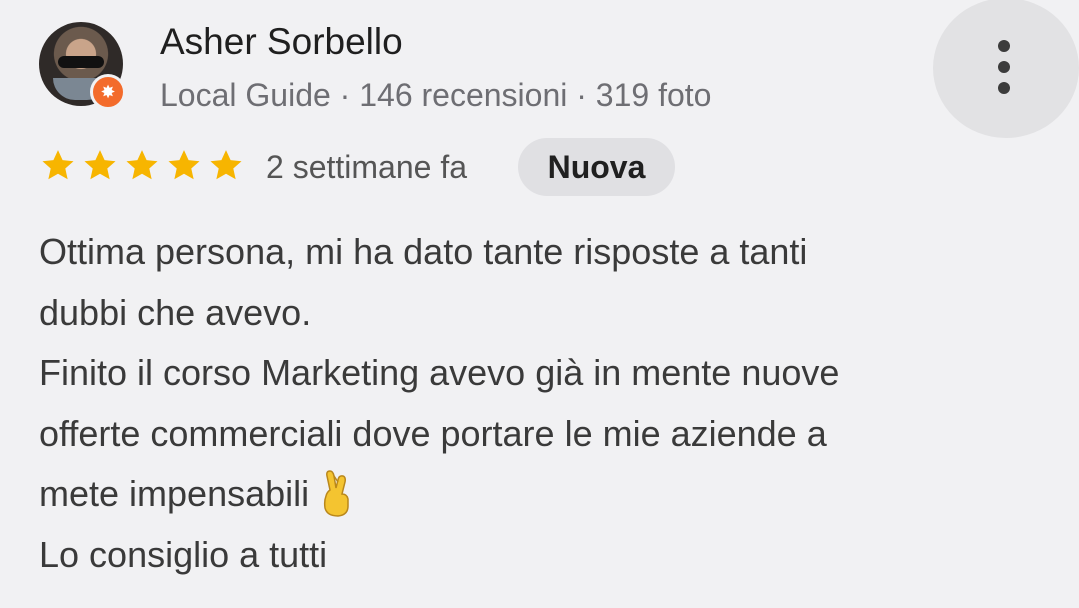  What do you see at coordinates (81, 62) in the screenshot?
I see `avatar-glasses` at bounding box center [81, 62].